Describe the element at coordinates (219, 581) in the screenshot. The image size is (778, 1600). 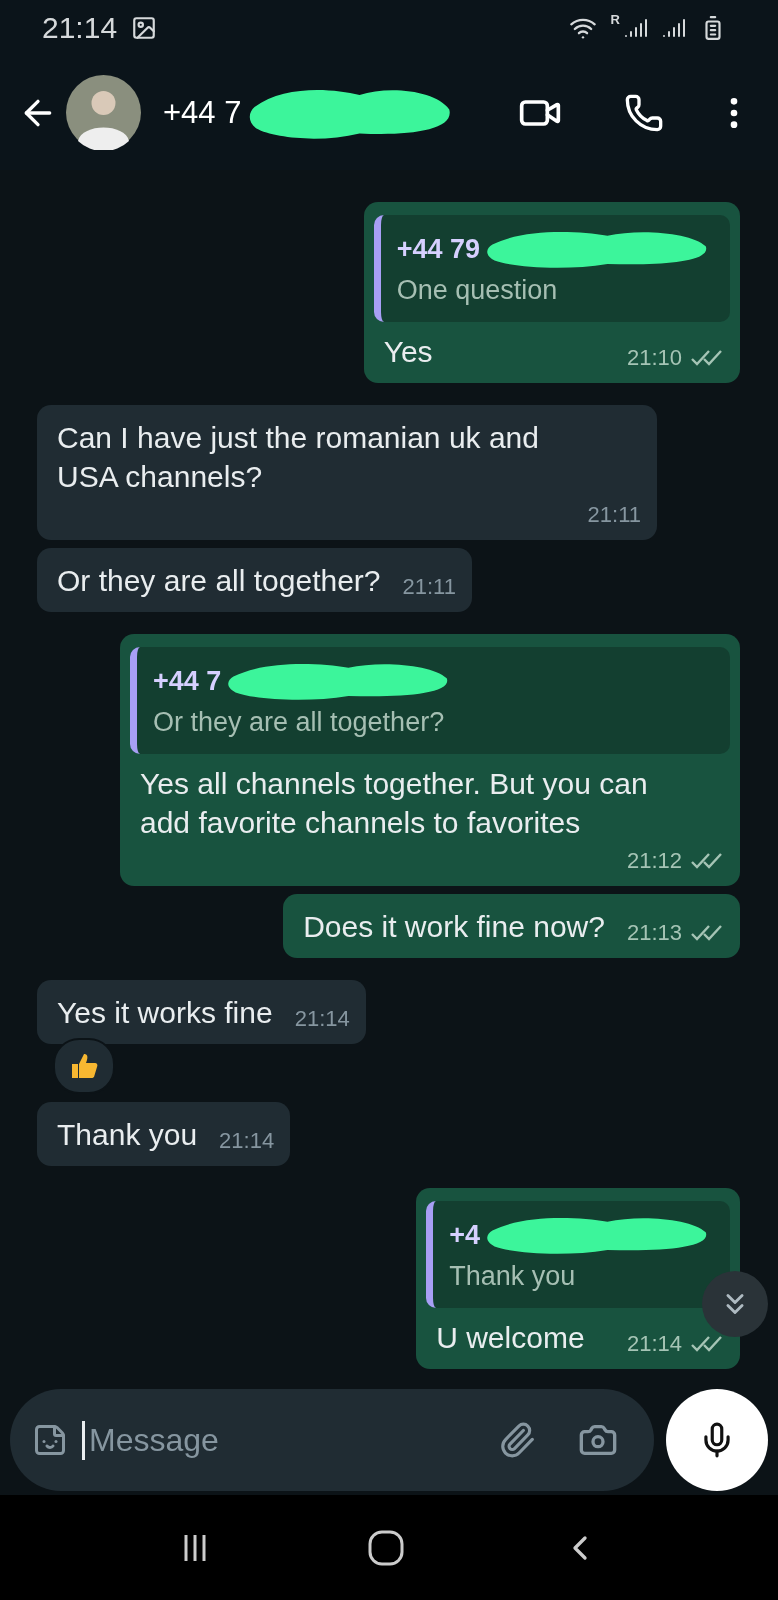
I see `message-text: Or they are all together?` at that location.